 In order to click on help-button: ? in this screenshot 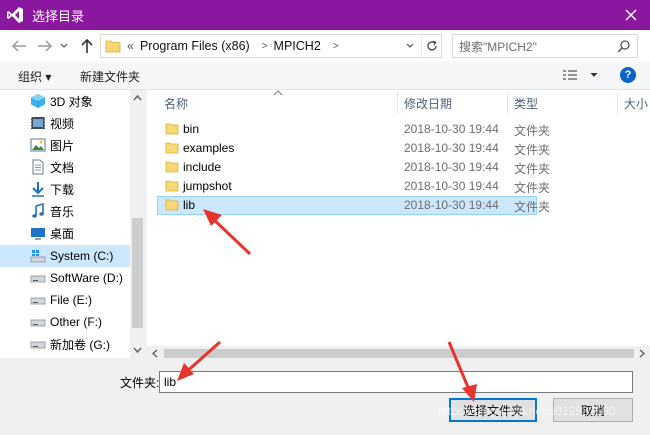, I will do `click(628, 75)`.